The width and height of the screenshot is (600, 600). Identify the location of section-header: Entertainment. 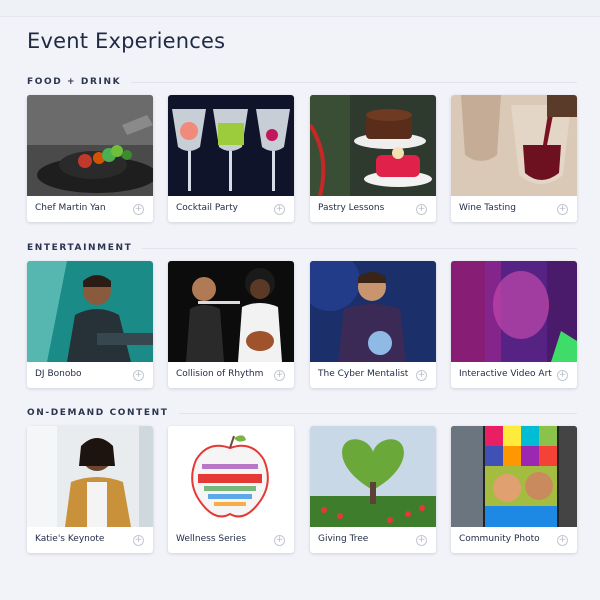
(302, 248).